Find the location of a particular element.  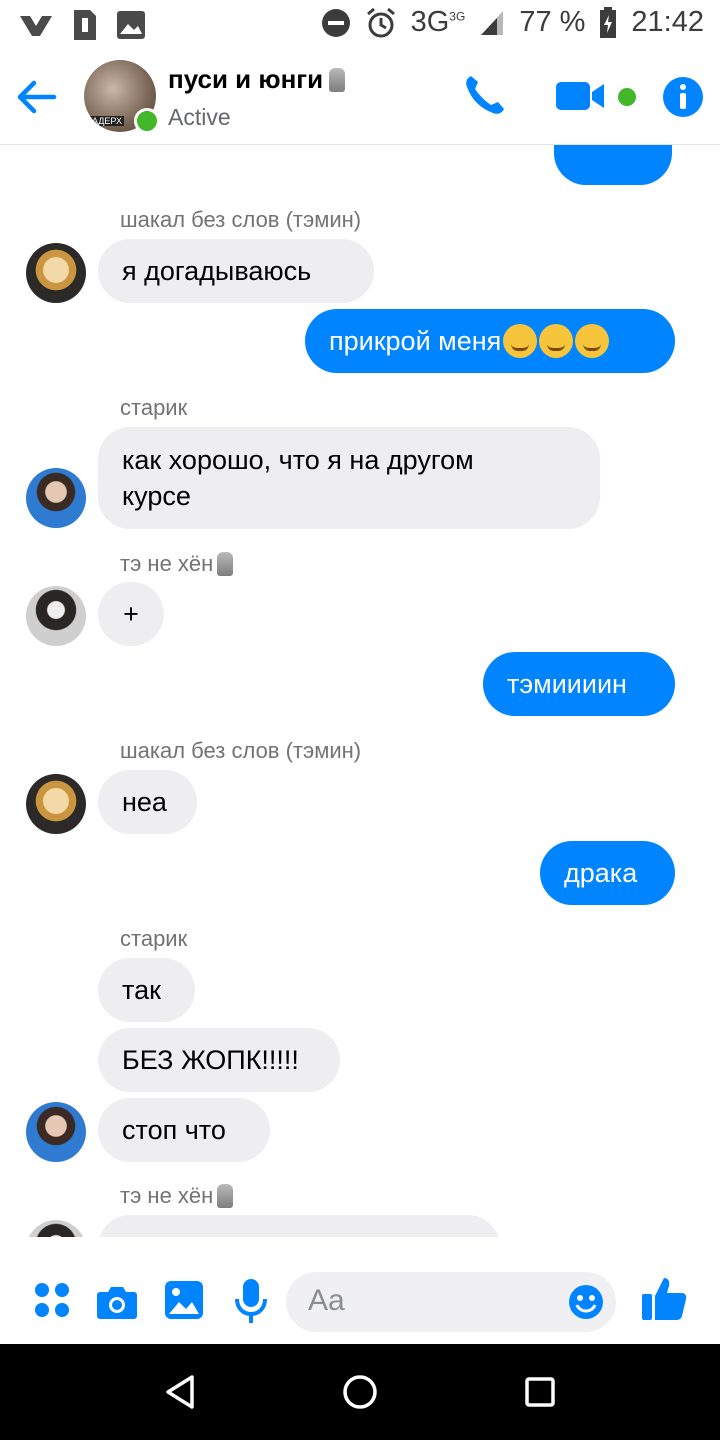

message-input: Aa is located at coordinates (451, 1302).